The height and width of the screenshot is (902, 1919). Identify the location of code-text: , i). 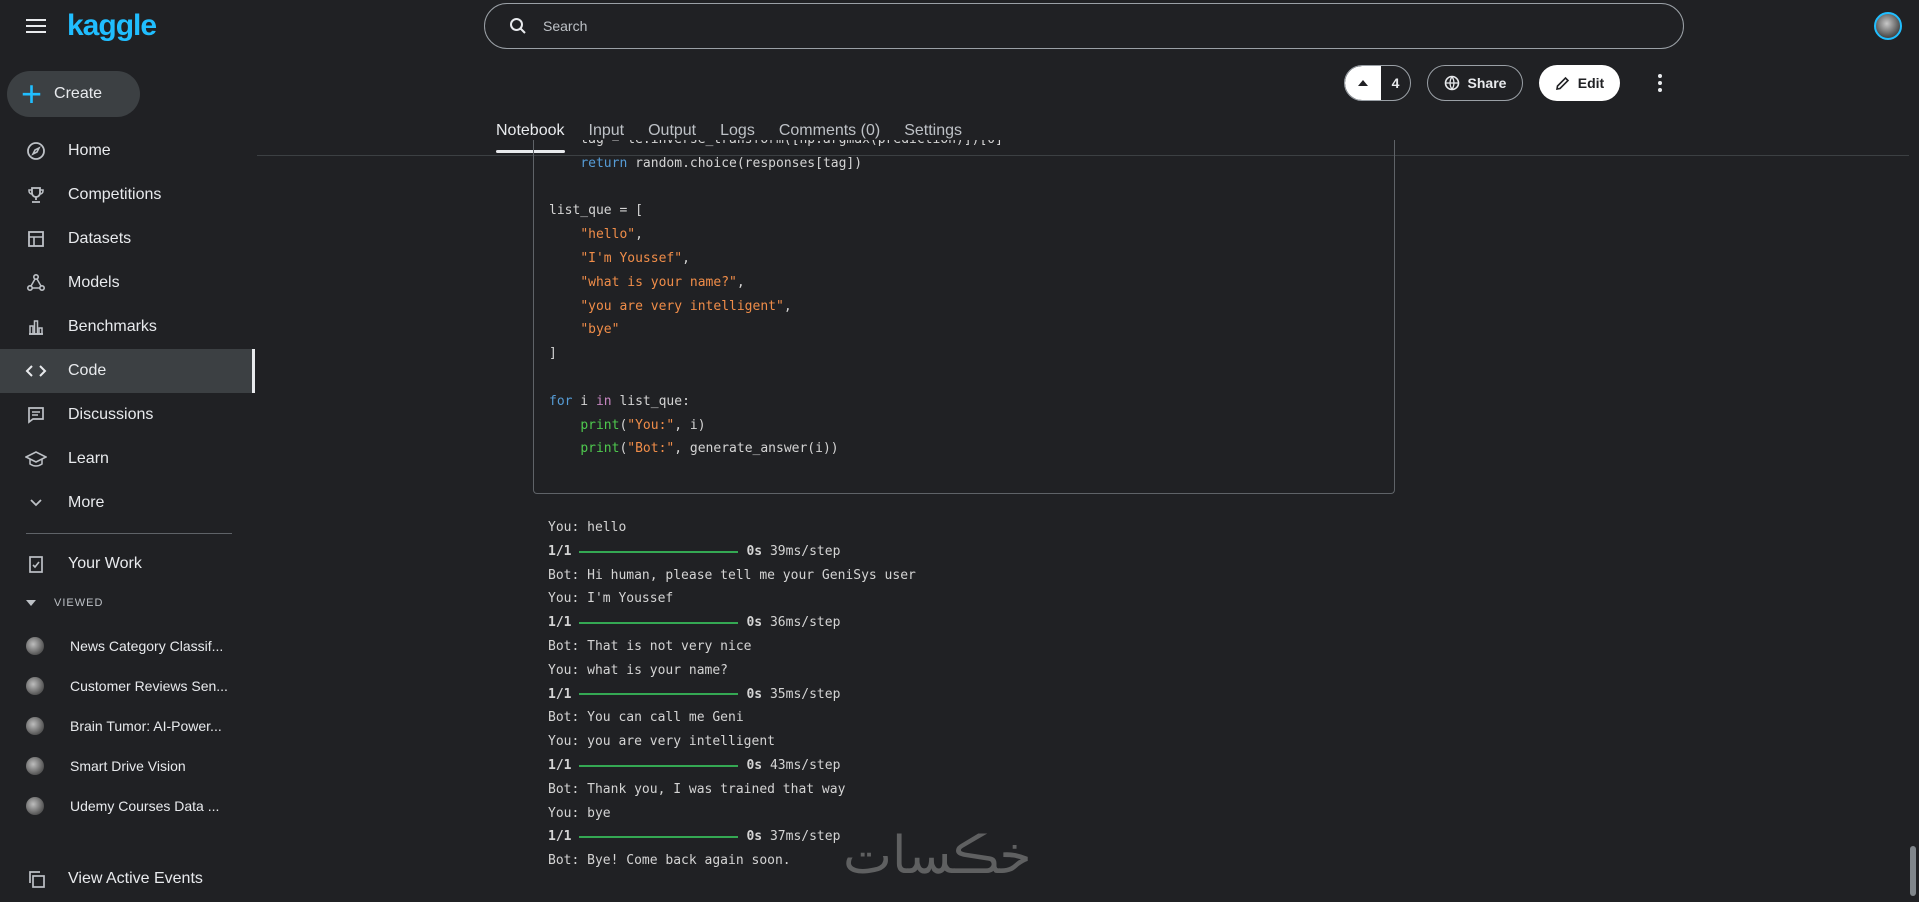
(690, 425).